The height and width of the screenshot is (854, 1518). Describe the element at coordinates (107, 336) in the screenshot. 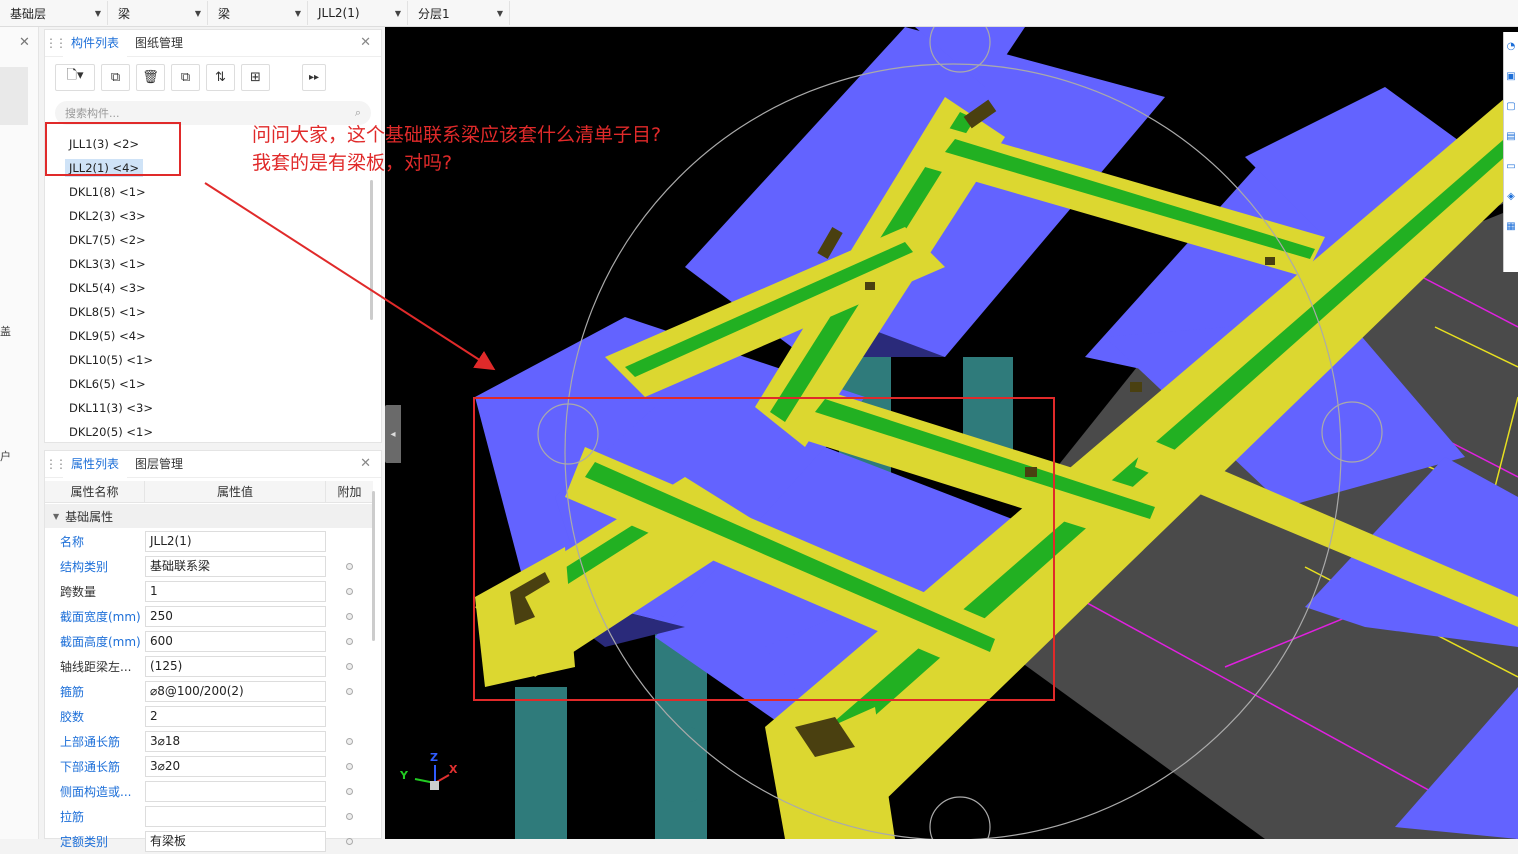

I see `list-item-label: DKL9(5) <4>` at that location.